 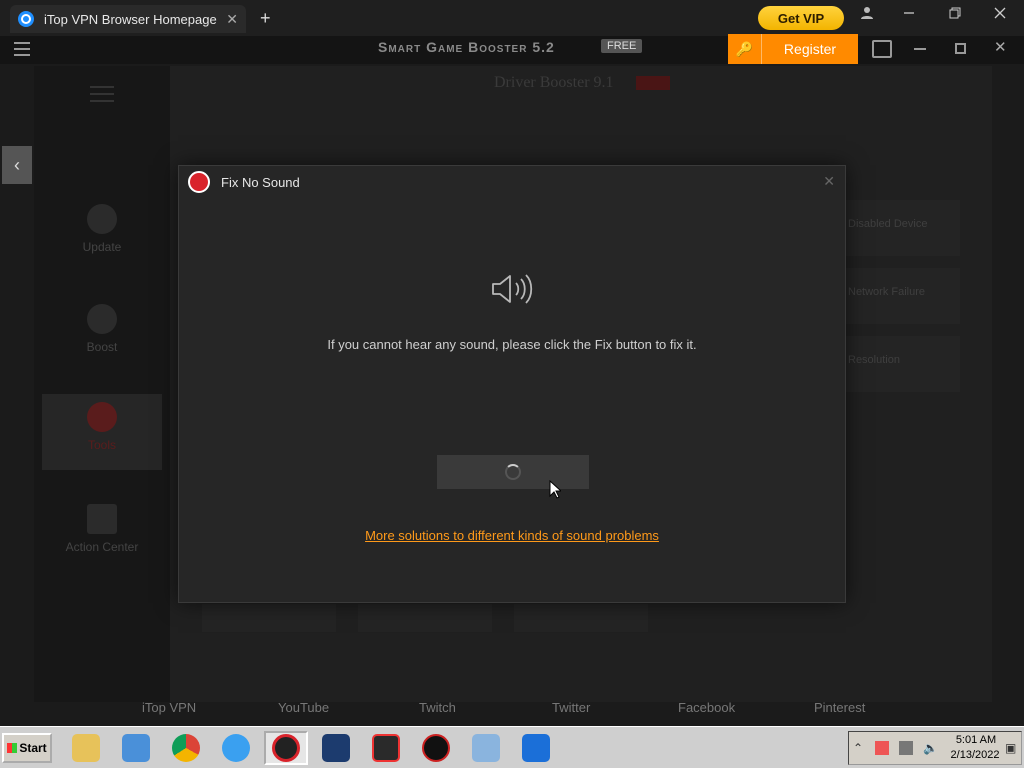 I want to click on fix-button, so click(x=513, y=472).